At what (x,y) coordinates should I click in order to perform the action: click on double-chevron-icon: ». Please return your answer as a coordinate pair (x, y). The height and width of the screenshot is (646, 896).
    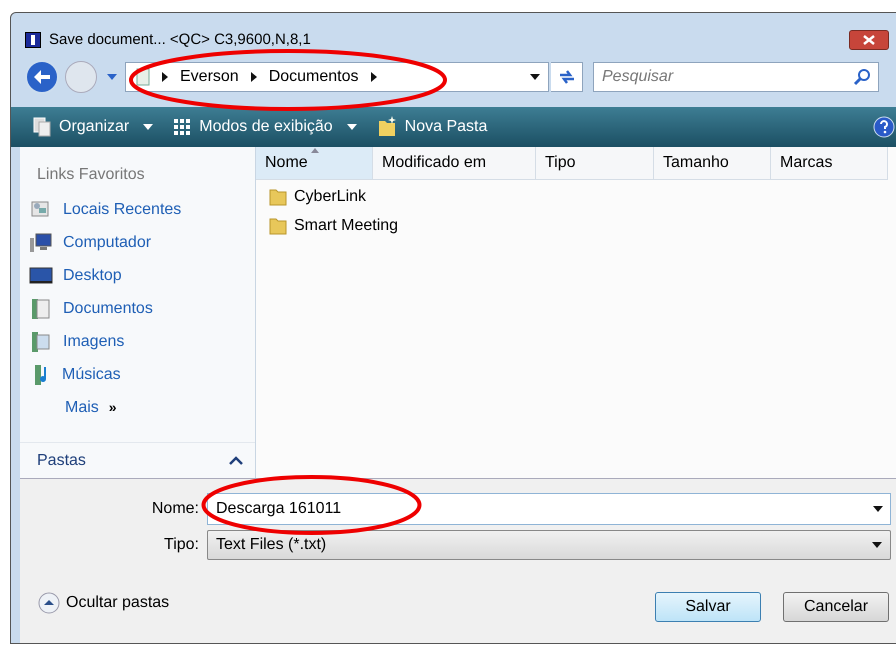
    Looking at the image, I should click on (112, 407).